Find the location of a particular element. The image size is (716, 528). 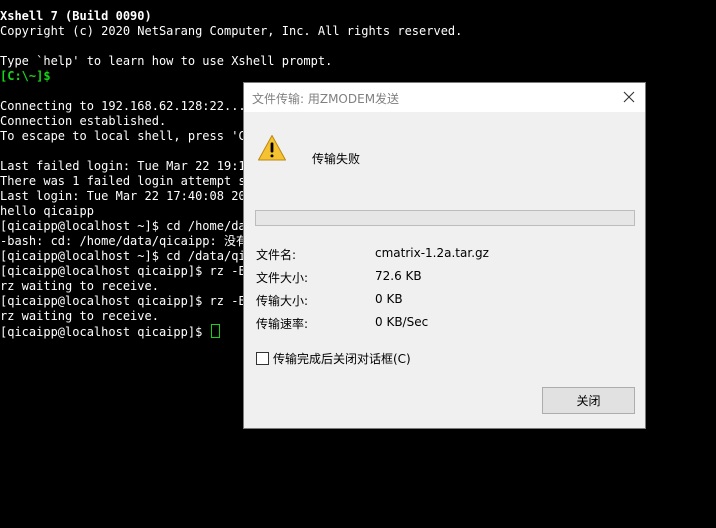

current-prompt: [qicaipp@localhost qicaipp]$ is located at coordinates (105, 332).